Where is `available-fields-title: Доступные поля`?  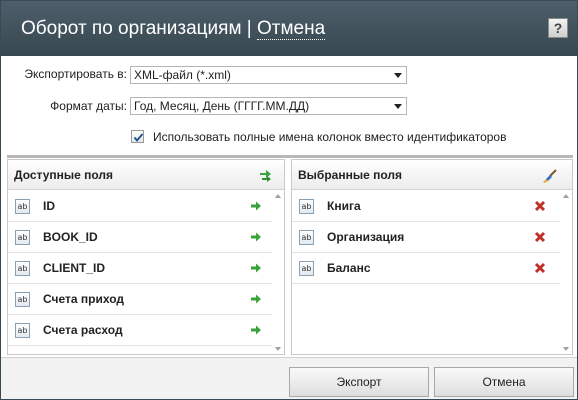
available-fields-title: Доступные поля is located at coordinates (64, 175).